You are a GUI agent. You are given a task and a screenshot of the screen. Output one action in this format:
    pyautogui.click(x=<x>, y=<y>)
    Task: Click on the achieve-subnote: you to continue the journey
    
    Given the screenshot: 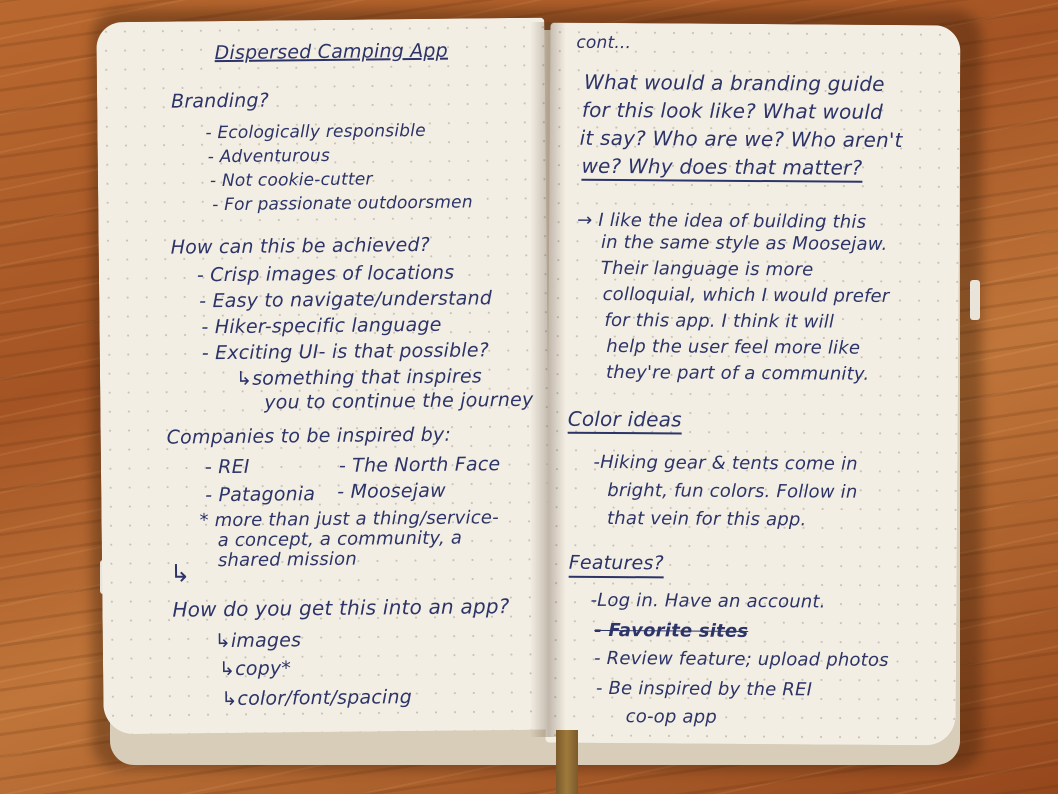 What is the action you would take?
    pyautogui.click(x=399, y=401)
    